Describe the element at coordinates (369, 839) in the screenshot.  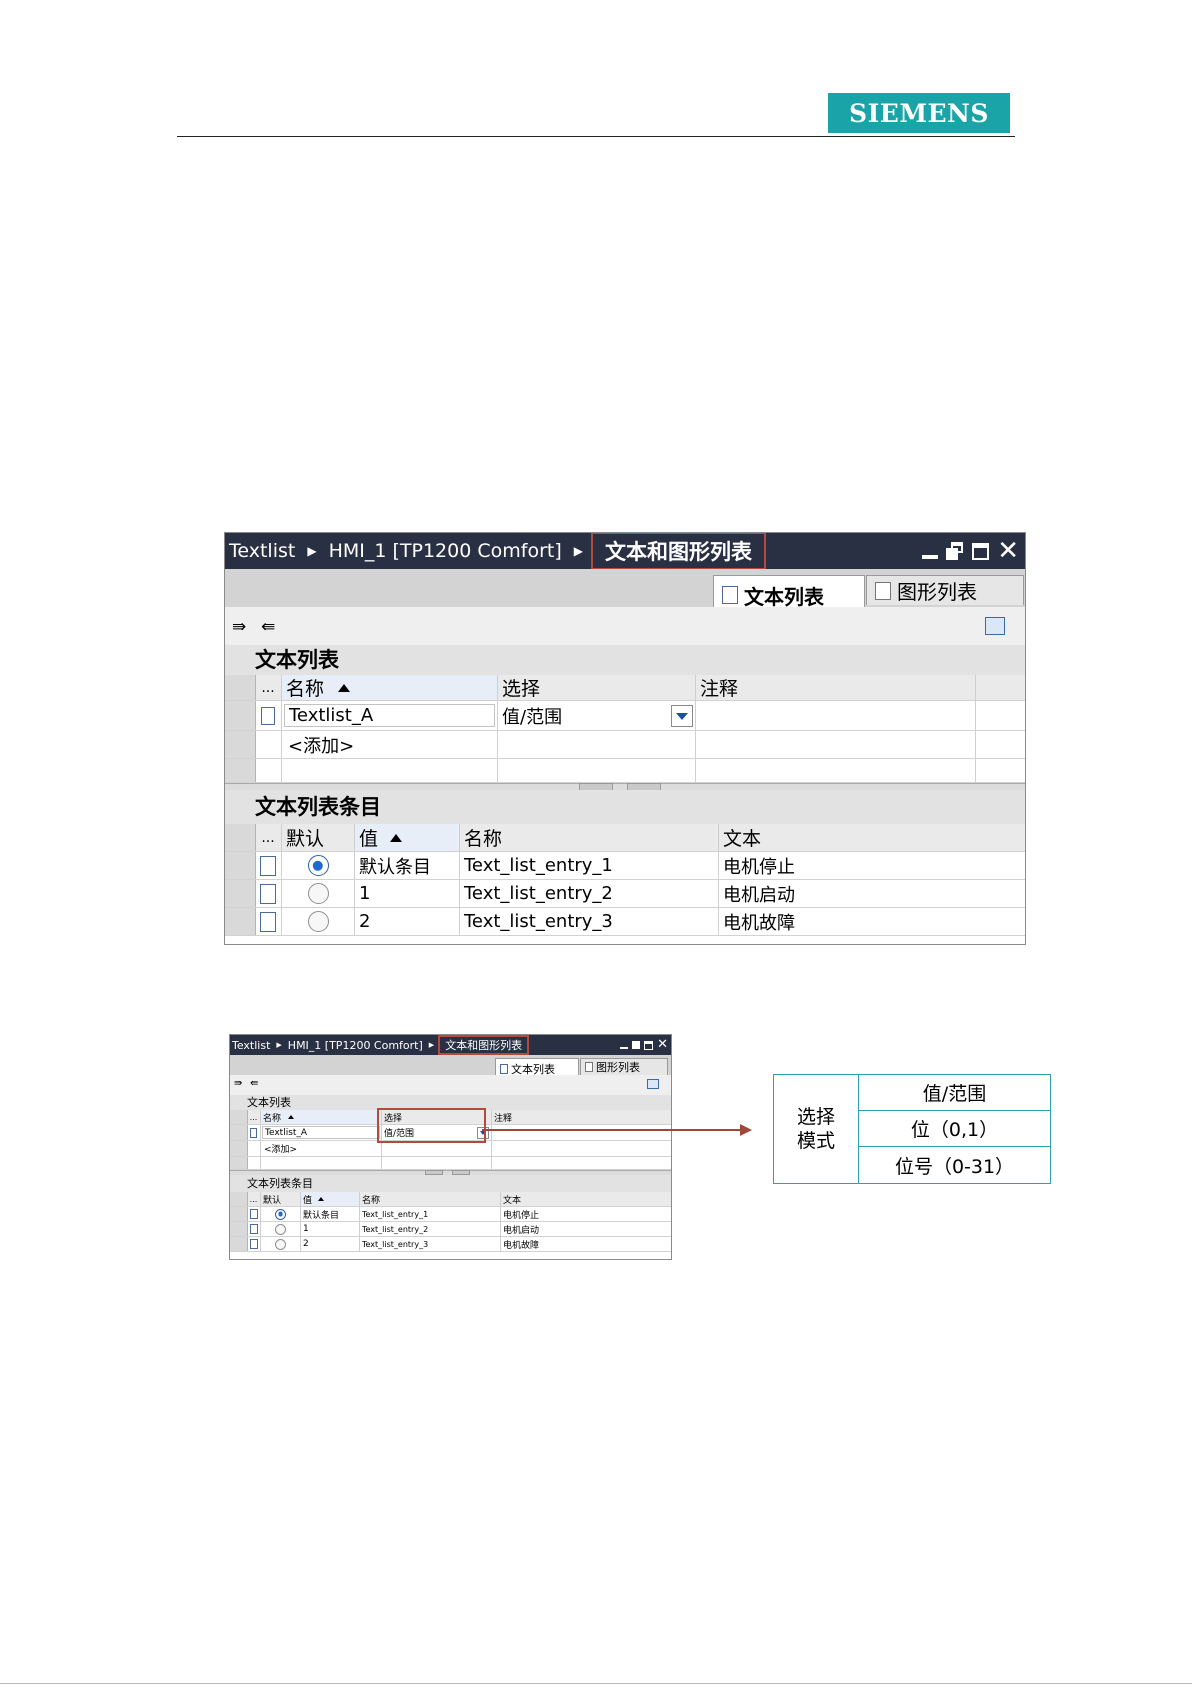
I see `col-value-label: 值` at that location.